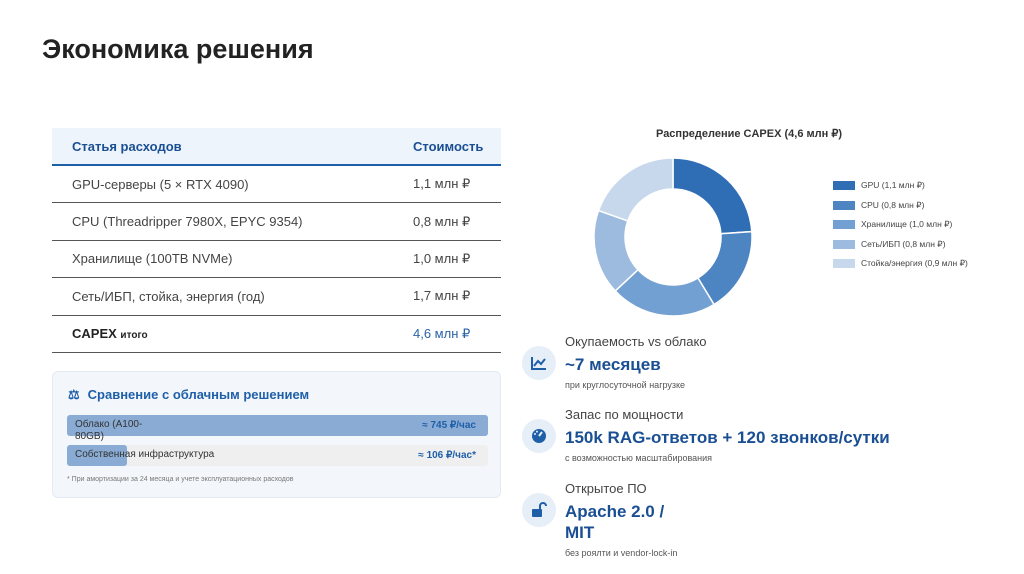 Image resolution: width=1024 pixels, height=574 pixels. I want to click on row-item: CPU (Threadripper 7980X, EPYC 9354), so click(187, 222).